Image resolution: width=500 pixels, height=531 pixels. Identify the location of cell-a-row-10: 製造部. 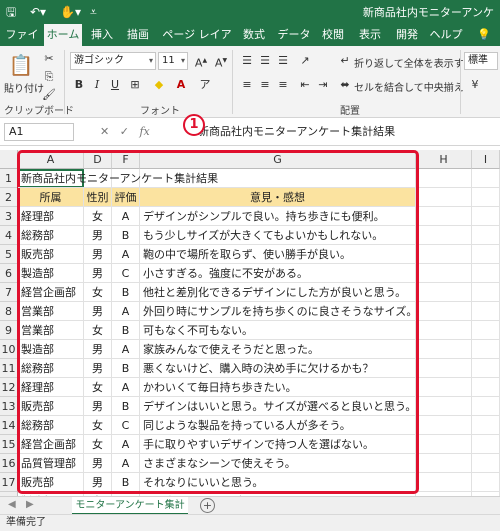
(51, 349).